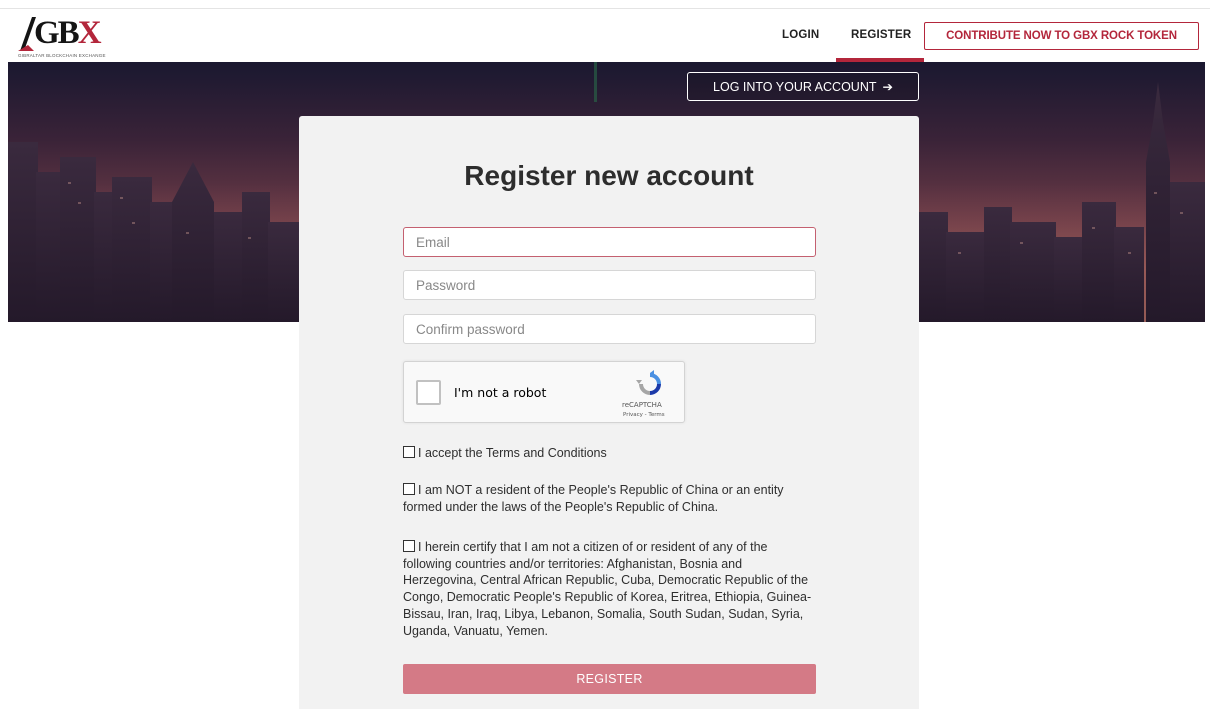 The width and height of the screenshot is (1210, 709). What do you see at coordinates (887, 87) in the screenshot?
I see `arrow-right-icon: ➔` at bounding box center [887, 87].